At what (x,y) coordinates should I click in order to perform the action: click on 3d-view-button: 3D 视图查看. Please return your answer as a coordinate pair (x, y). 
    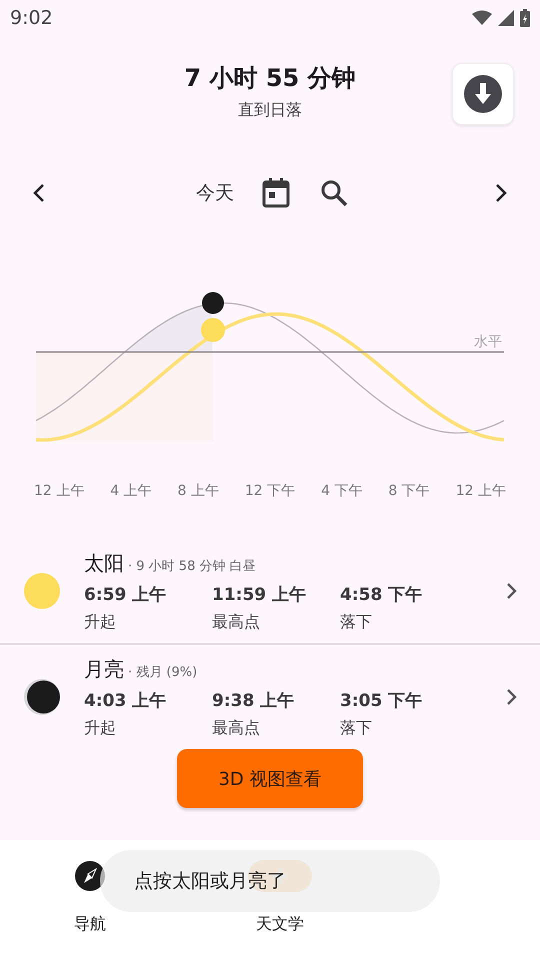
    Looking at the image, I should click on (270, 778).